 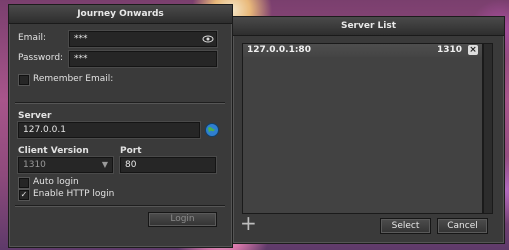 I want to click on select-button: Select, so click(x=405, y=226).